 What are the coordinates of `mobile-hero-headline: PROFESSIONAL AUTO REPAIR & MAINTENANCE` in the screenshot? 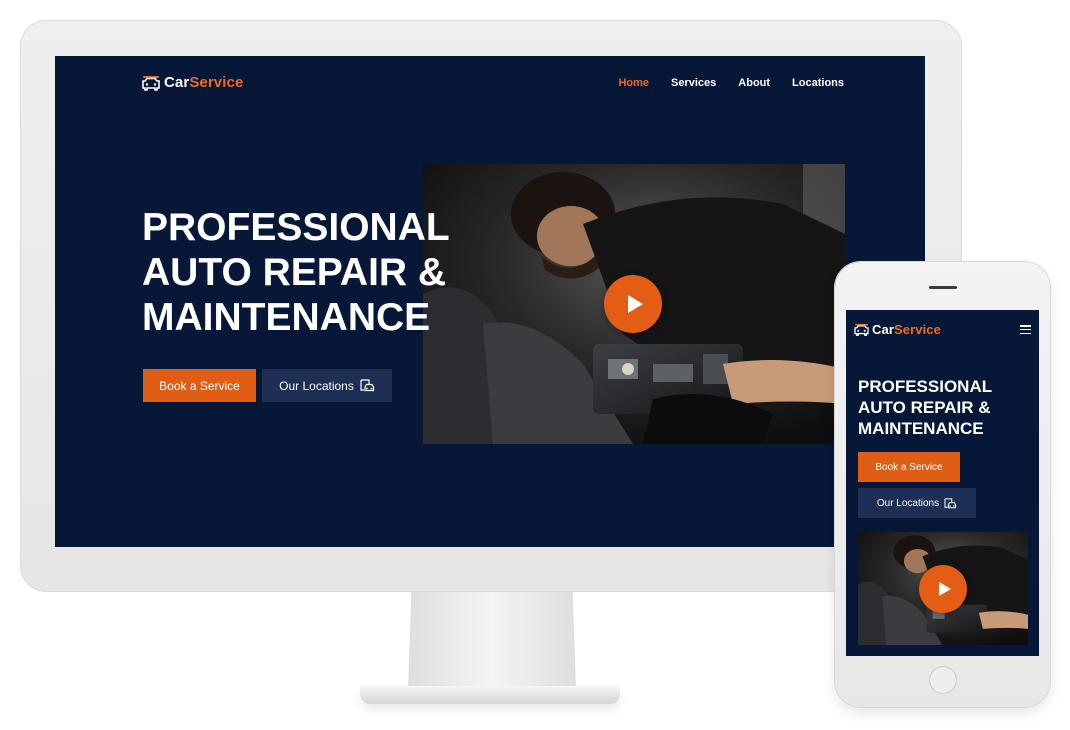 It's located at (925, 407).